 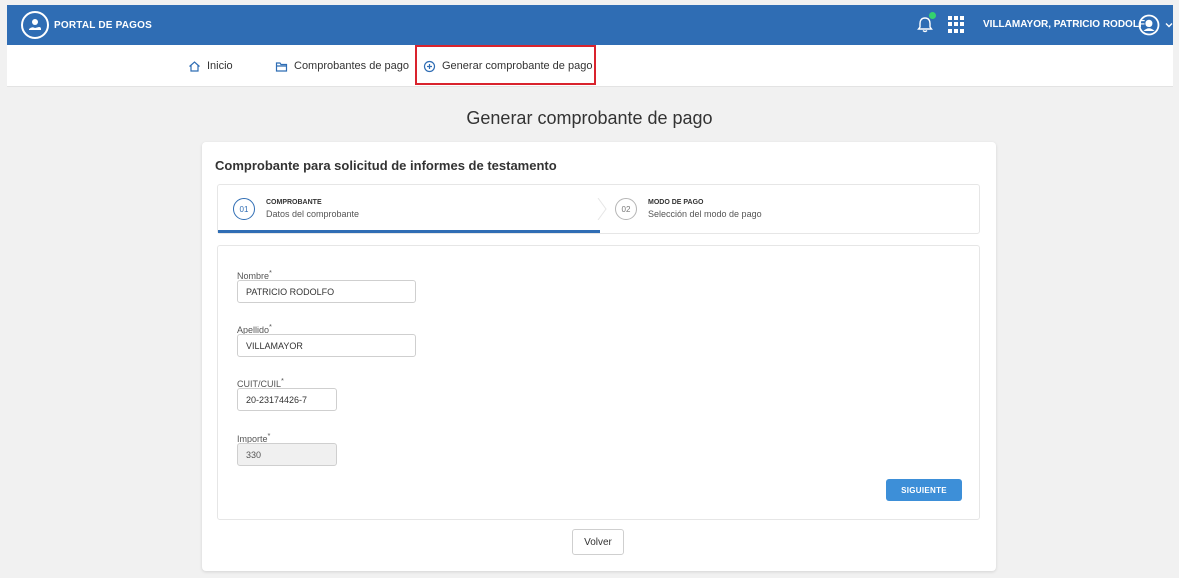 I want to click on apps-grid-icon, so click(x=956, y=24).